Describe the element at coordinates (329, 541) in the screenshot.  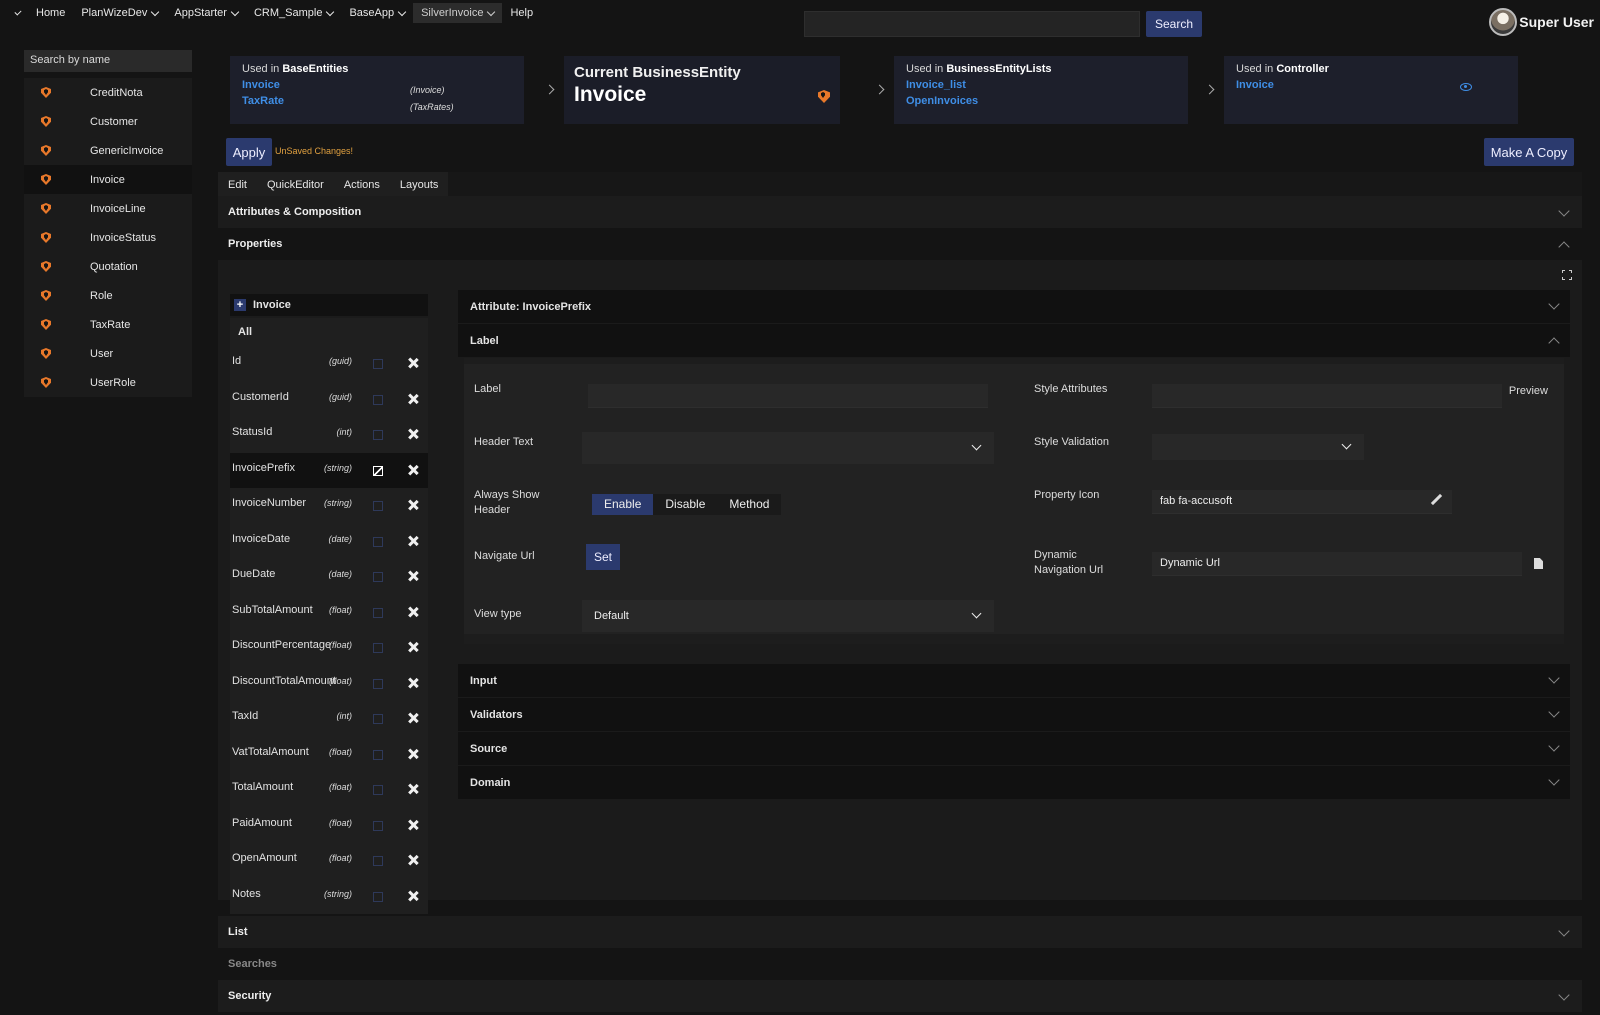
I see `attribute-row: InvoiceDate (date)` at that location.